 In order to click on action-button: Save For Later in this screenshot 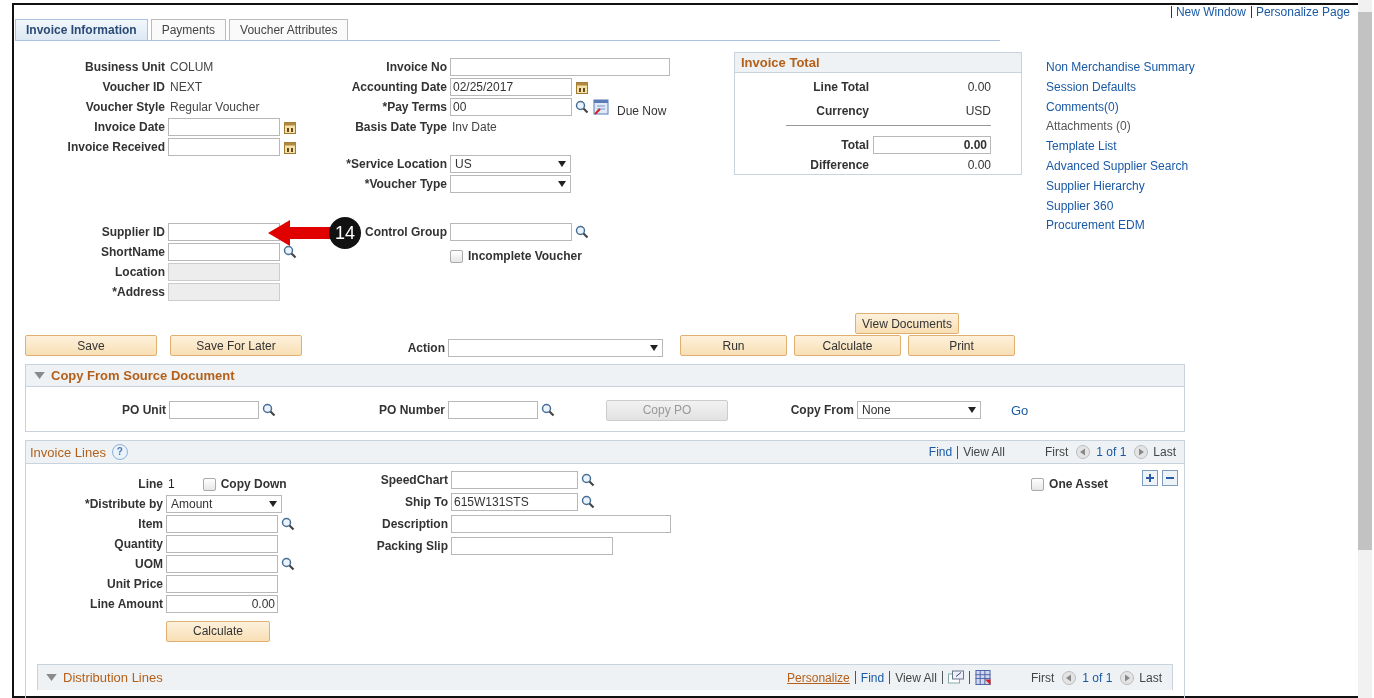, I will do `click(236, 345)`.